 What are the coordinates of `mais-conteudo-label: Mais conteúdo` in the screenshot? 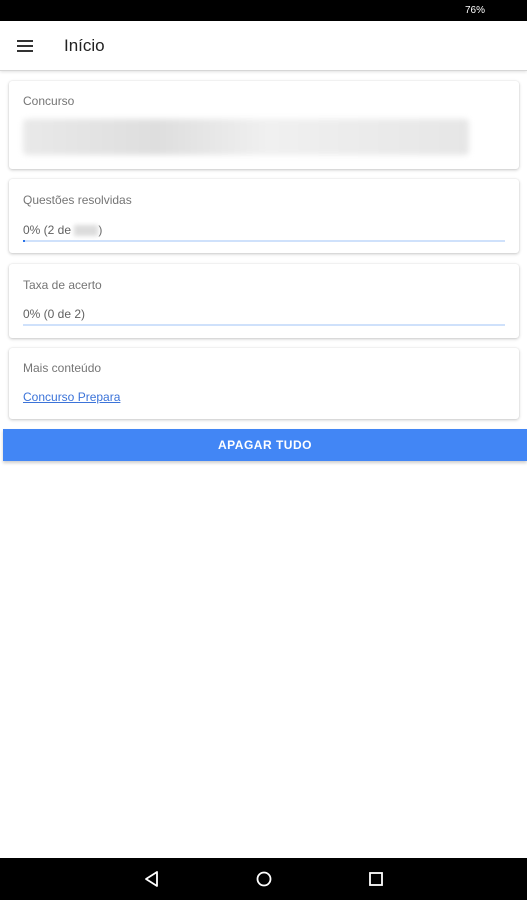 It's located at (62, 368).